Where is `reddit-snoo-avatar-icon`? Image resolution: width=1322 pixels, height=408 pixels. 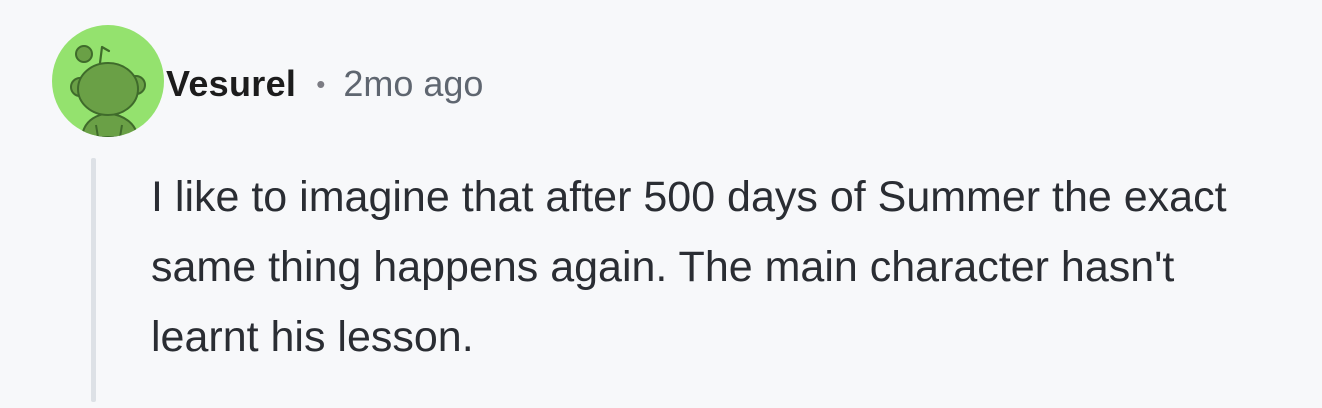 reddit-snoo-avatar-icon is located at coordinates (108, 81).